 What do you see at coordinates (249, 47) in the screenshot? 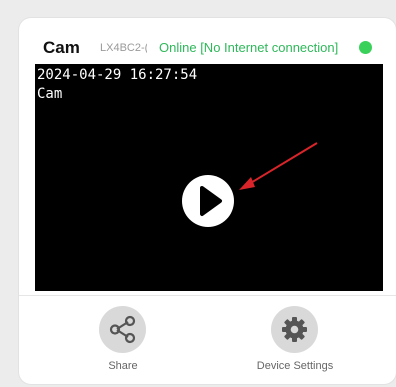
I see `connection-status: Online [No Internet connection]` at bounding box center [249, 47].